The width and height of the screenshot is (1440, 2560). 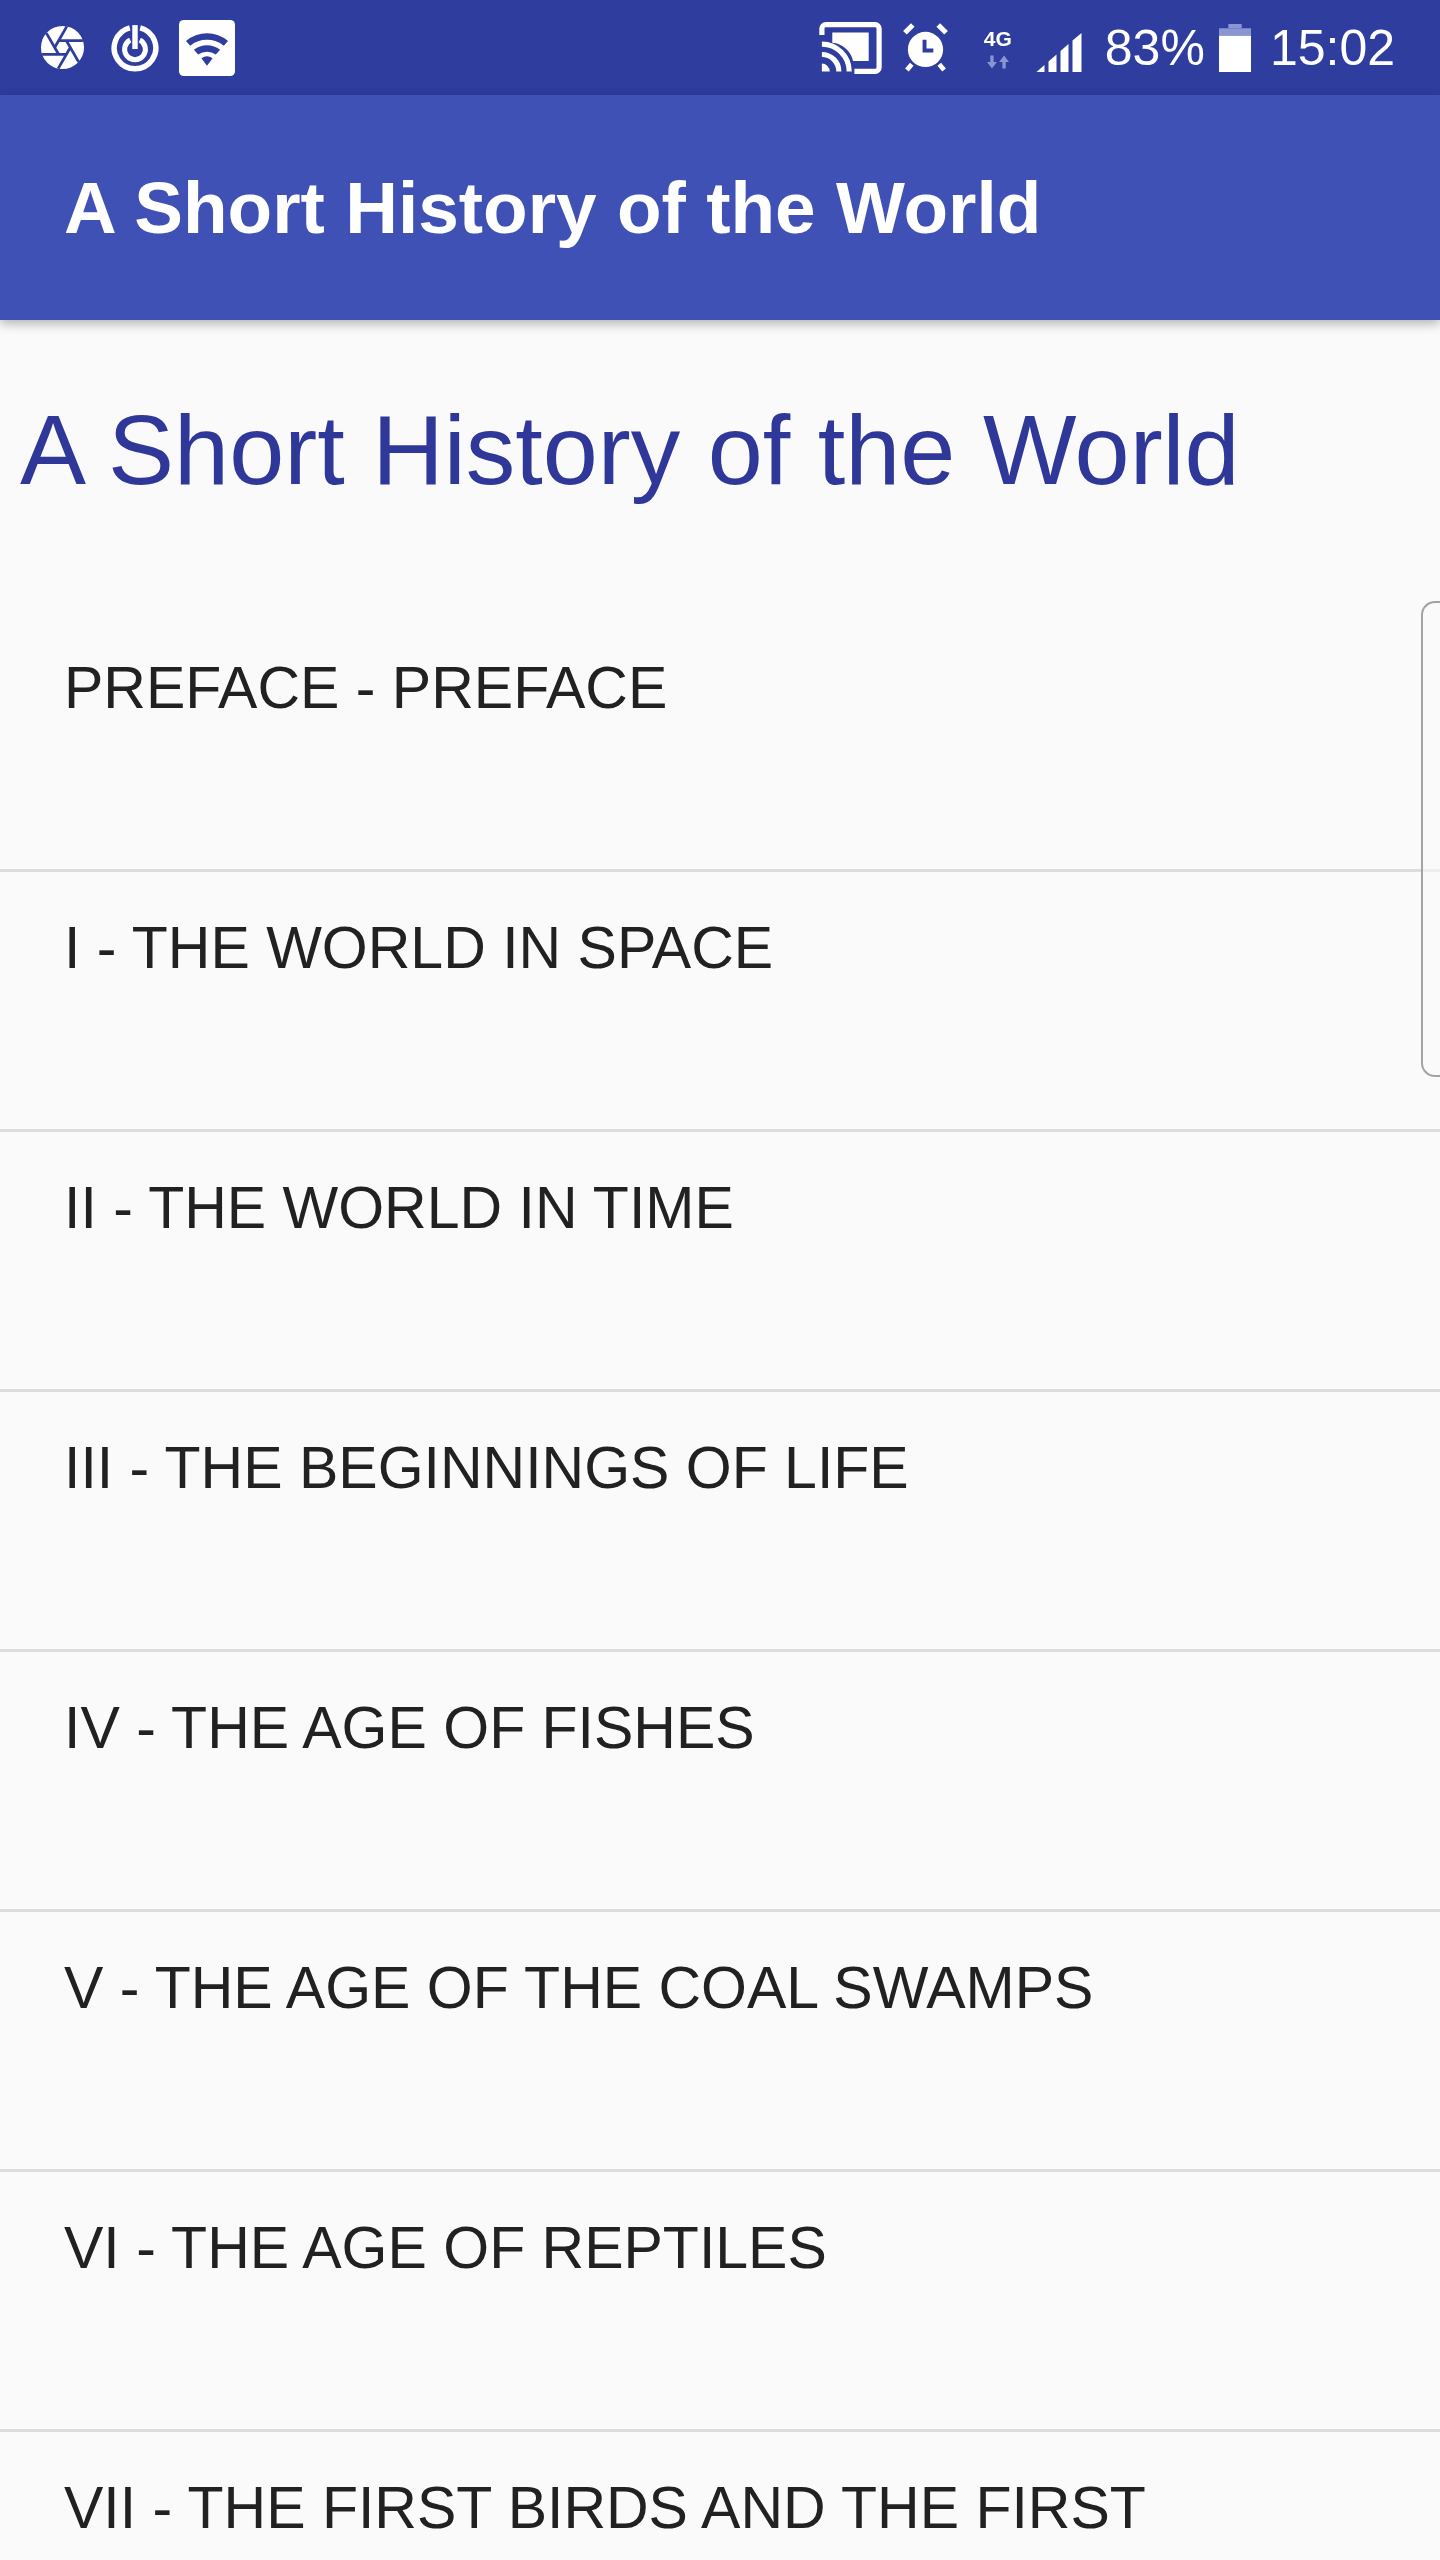 What do you see at coordinates (997, 61) in the screenshot?
I see `data-arrows-icon` at bounding box center [997, 61].